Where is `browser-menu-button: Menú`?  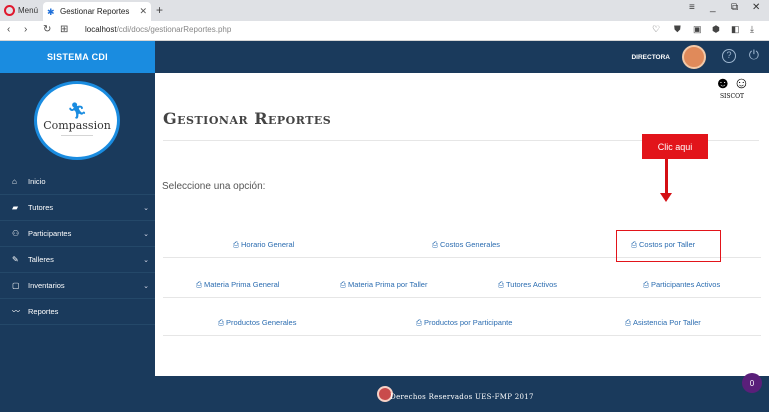 browser-menu-button: Menú is located at coordinates (21, 10).